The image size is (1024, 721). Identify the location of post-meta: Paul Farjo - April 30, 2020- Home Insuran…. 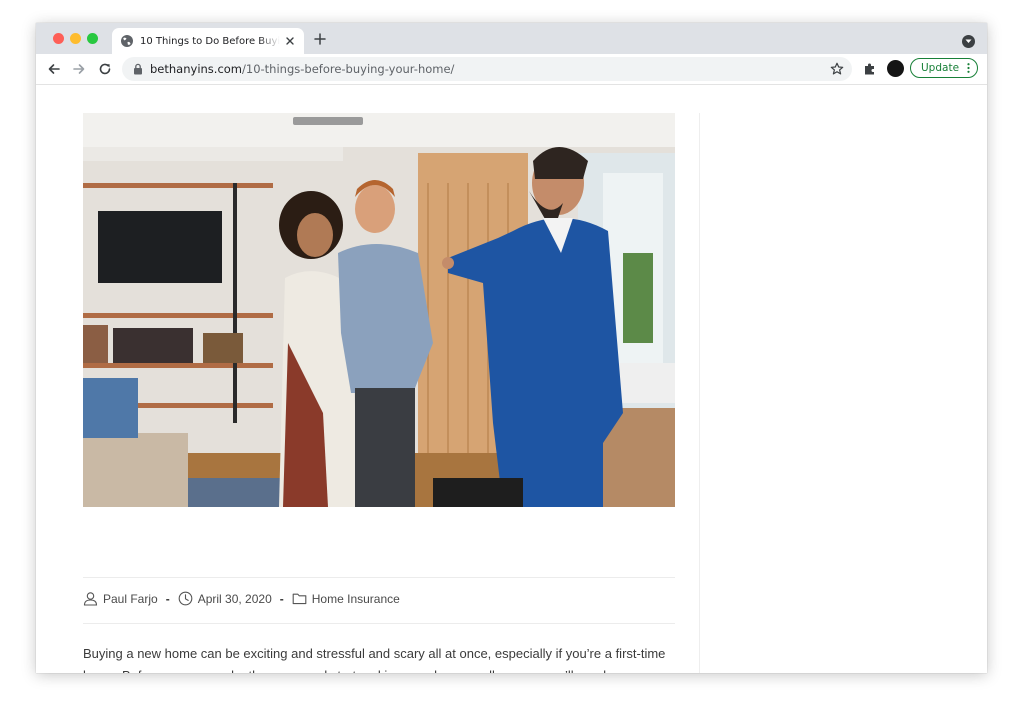
(379, 599).